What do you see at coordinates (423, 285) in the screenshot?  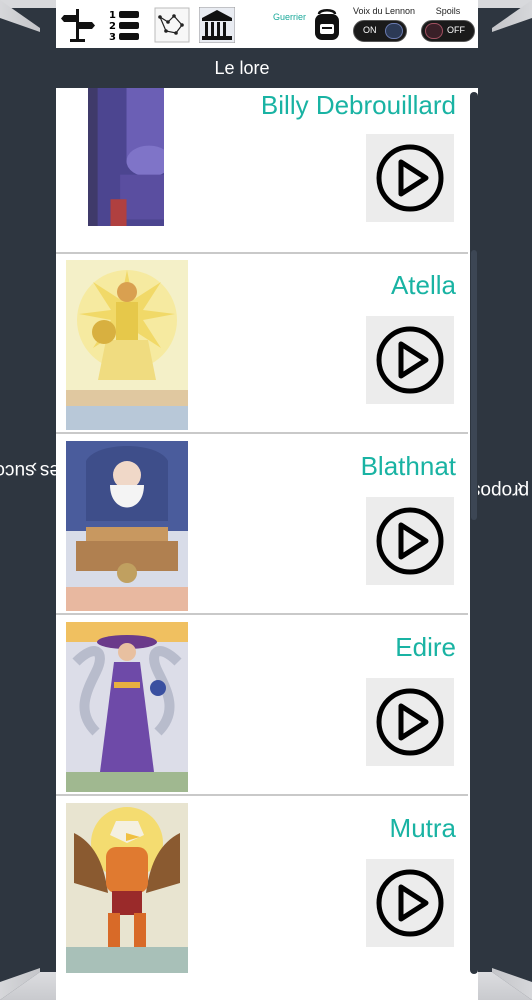 I see `character-name: Atella` at bounding box center [423, 285].